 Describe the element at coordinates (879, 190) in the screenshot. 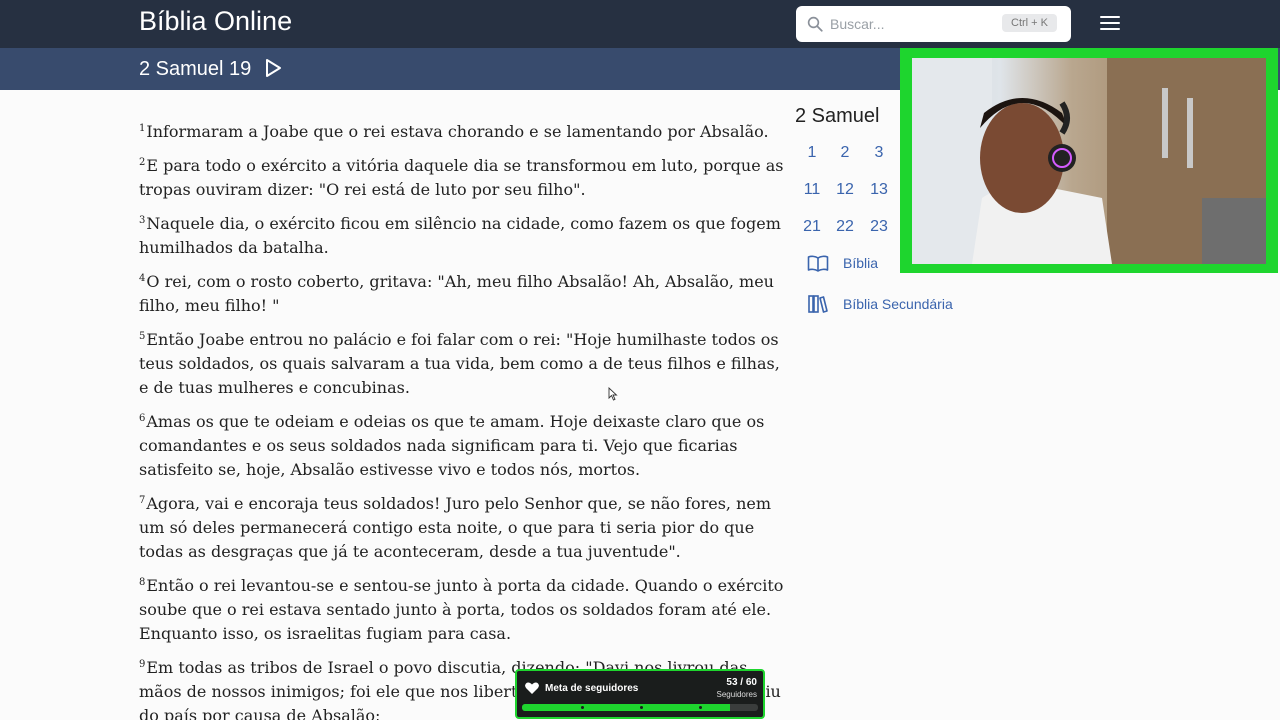

I see `chapter-link: 13` at that location.